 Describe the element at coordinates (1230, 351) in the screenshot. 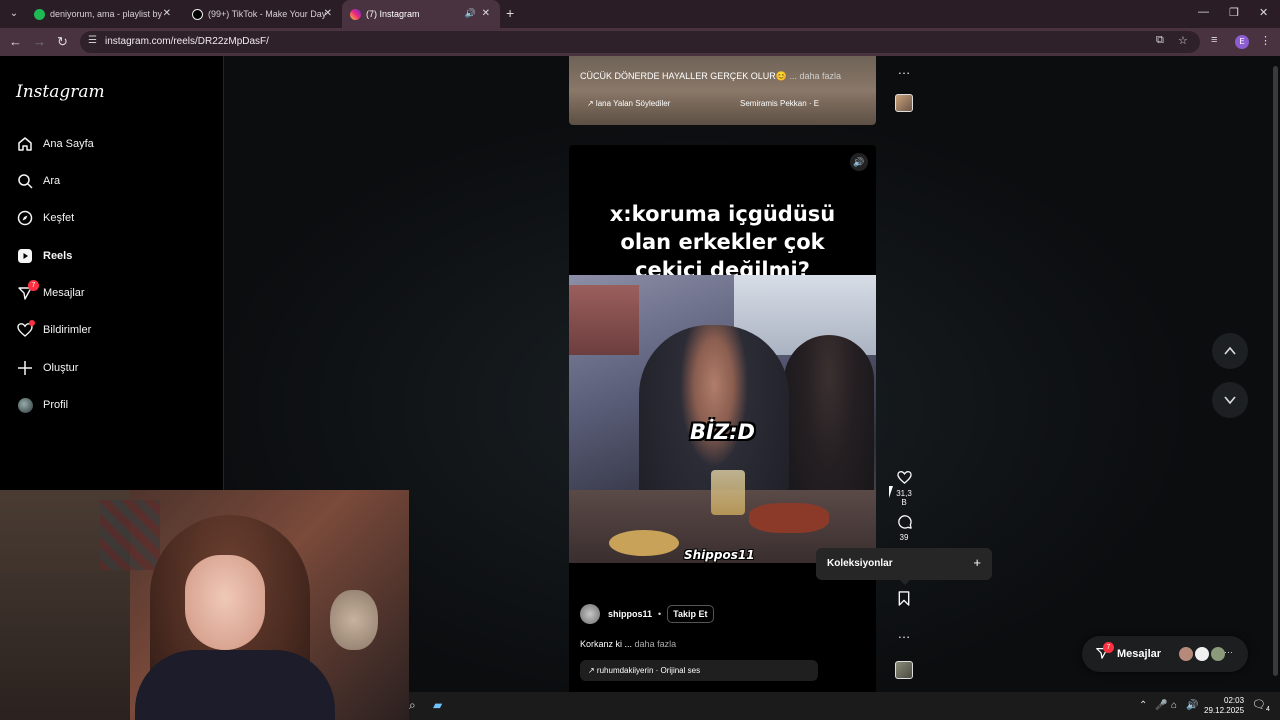

I see `previous-reel-button` at that location.